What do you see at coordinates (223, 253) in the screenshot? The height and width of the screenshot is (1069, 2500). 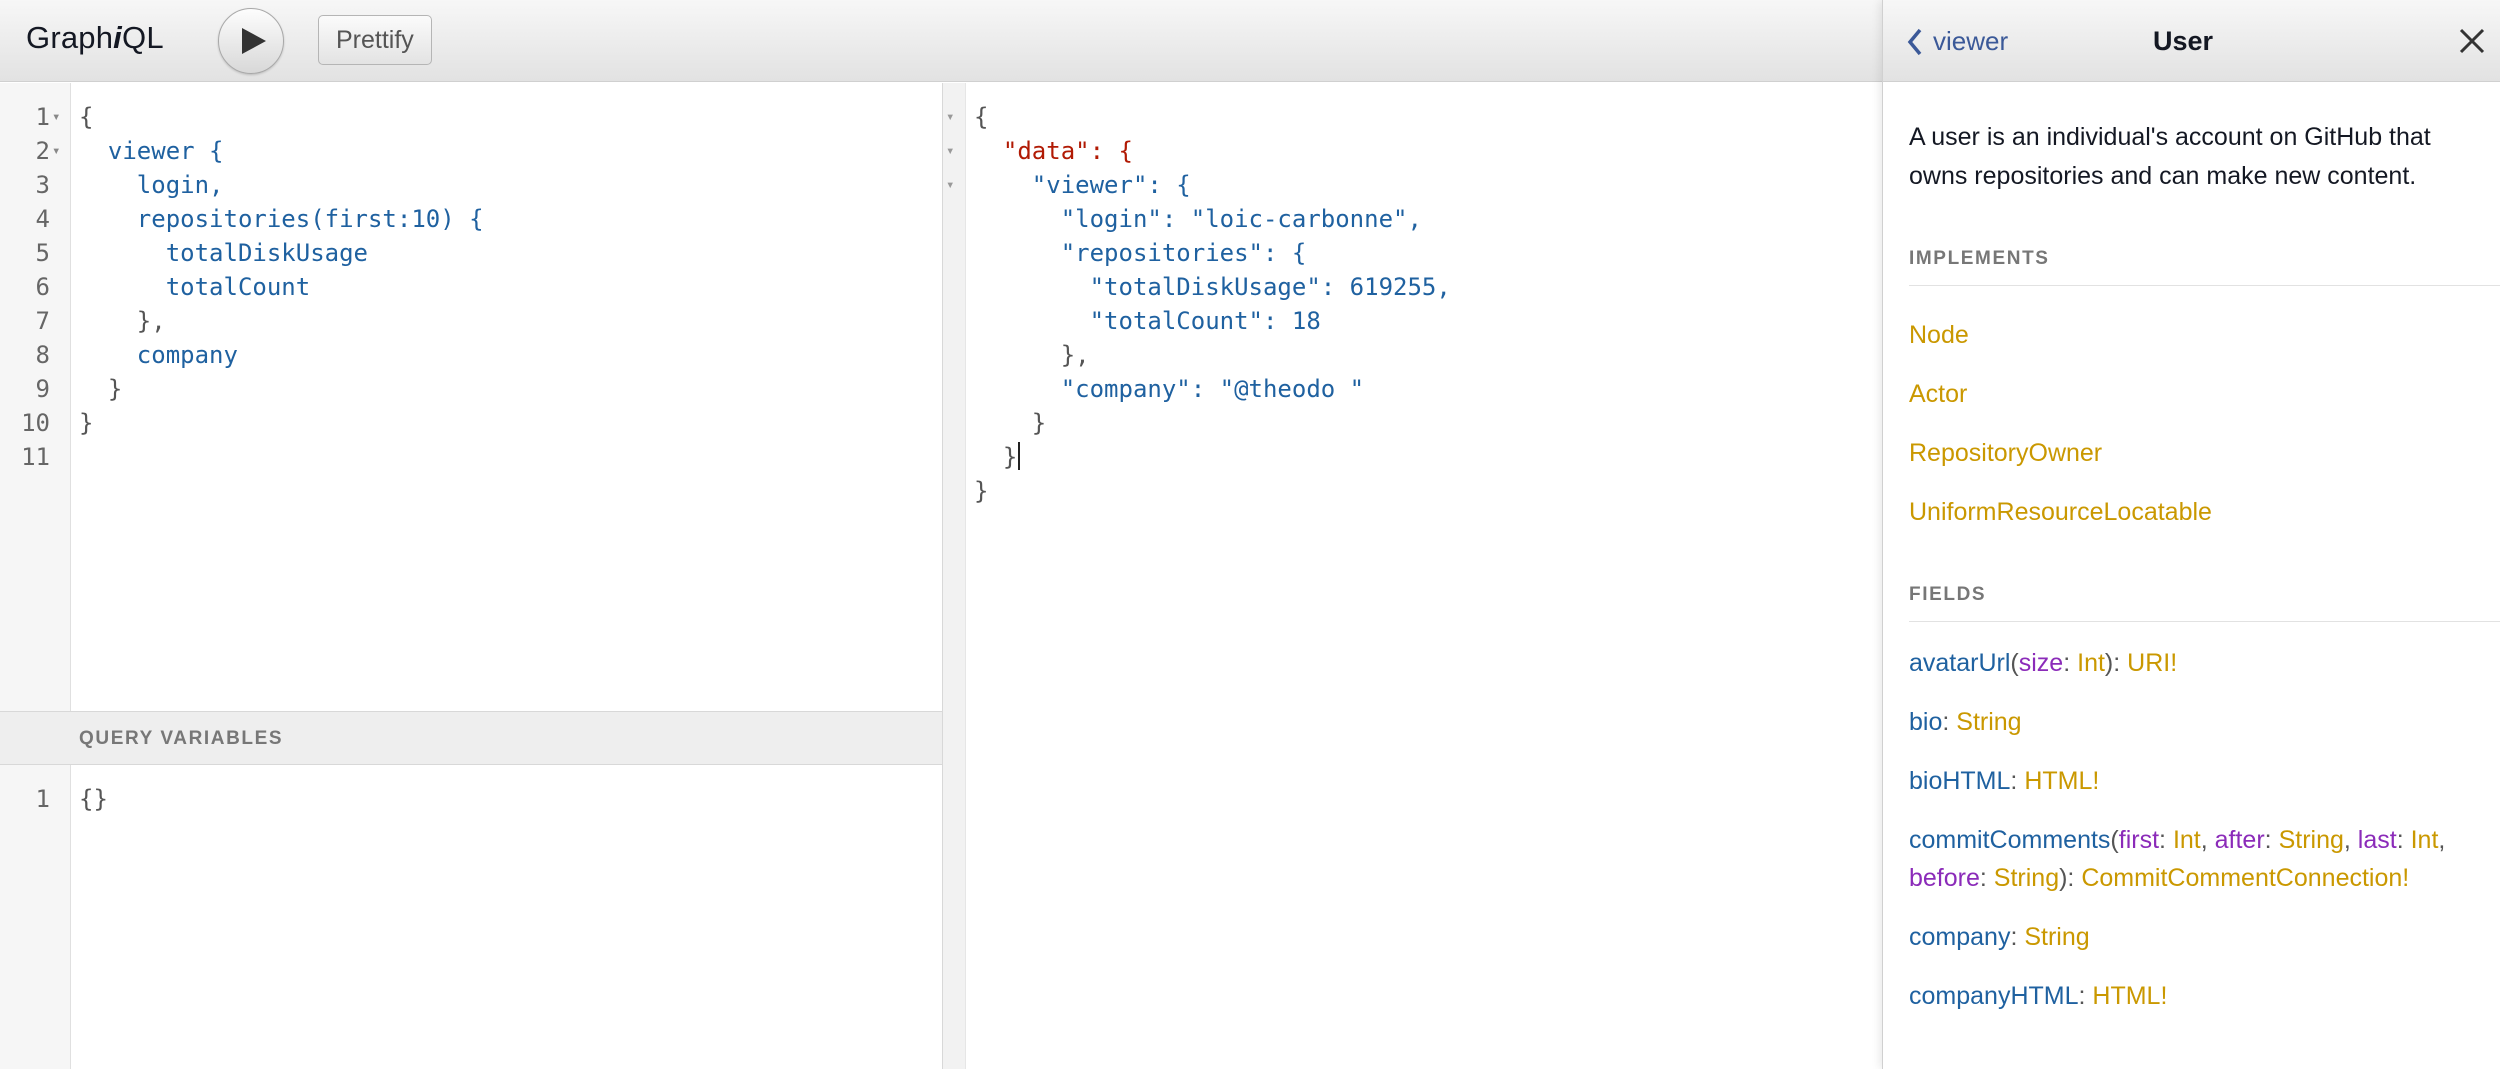 I see `query-line: totalDiskUsage` at bounding box center [223, 253].